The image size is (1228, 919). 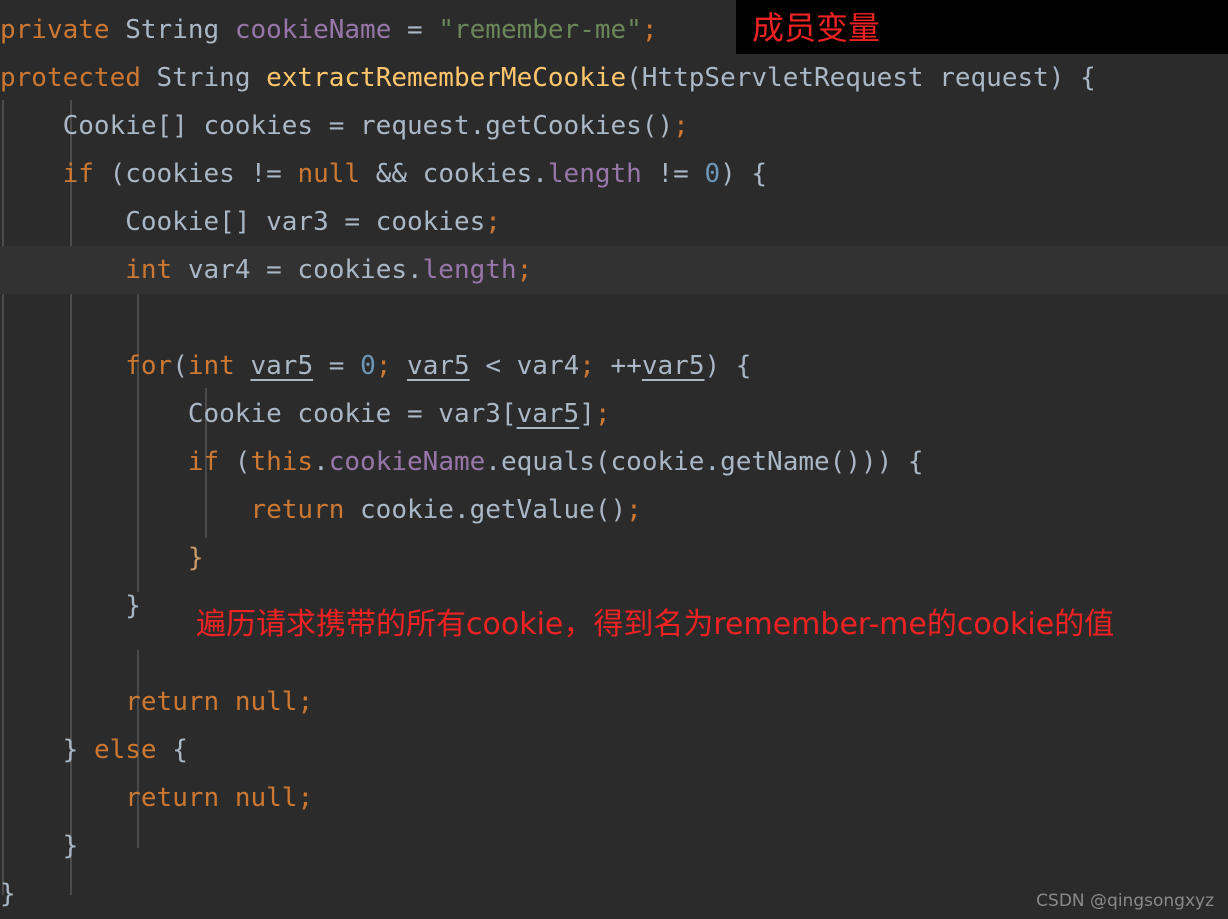 What do you see at coordinates (614, 750) in the screenshot?
I see `code-line: } else {` at bounding box center [614, 750].